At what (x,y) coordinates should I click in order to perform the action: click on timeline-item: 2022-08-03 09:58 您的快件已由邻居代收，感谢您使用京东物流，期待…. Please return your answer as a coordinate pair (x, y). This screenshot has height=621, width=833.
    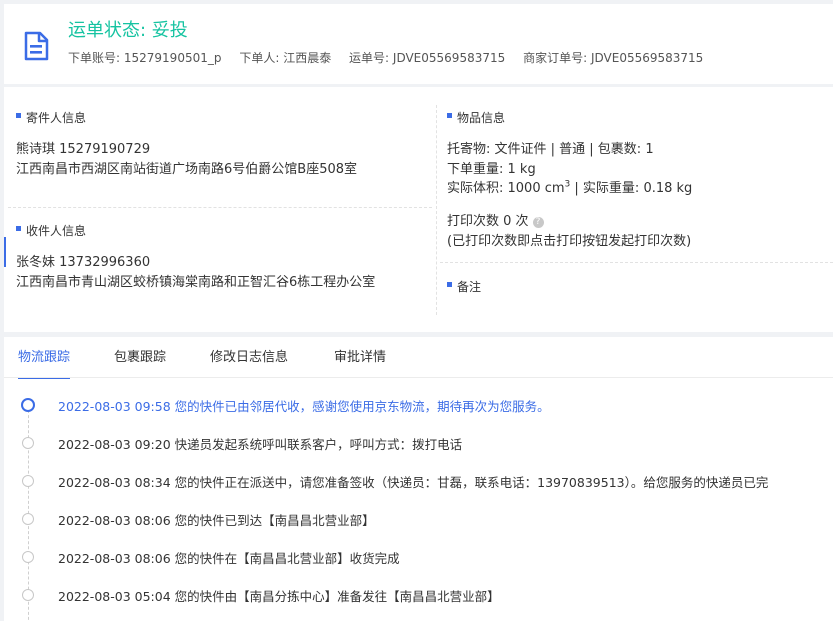
    Looking at the image, I should click on (427, 405).